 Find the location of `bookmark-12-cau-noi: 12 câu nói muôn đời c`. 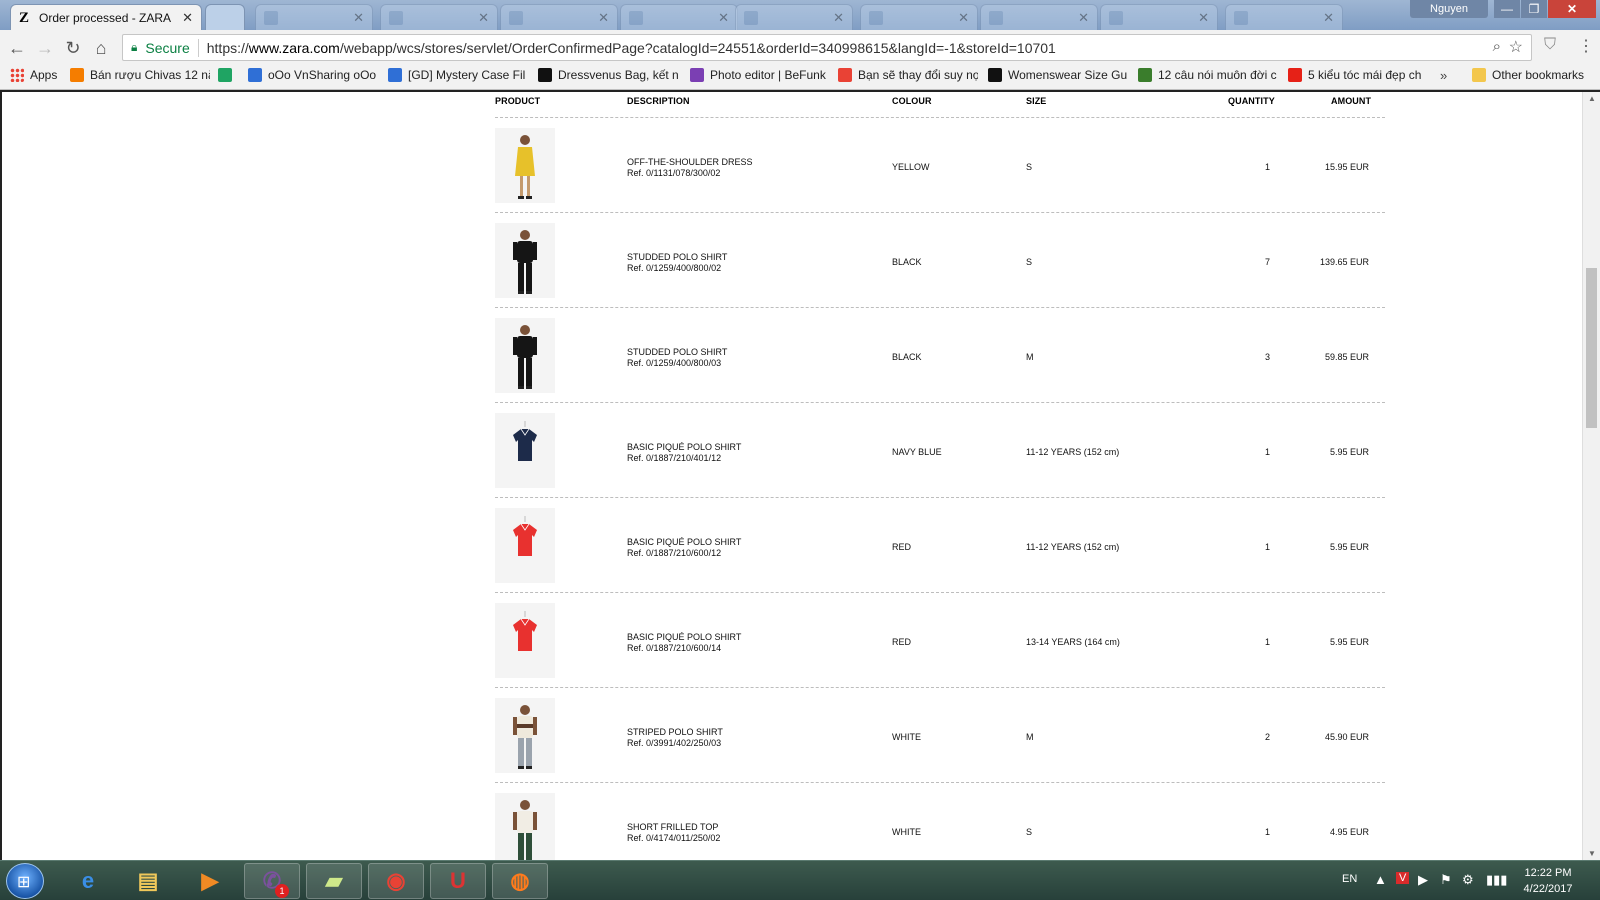

bookmark-12-cau-noi: 12 câu nói muôn đời c is located at coordinates (1208, 75).